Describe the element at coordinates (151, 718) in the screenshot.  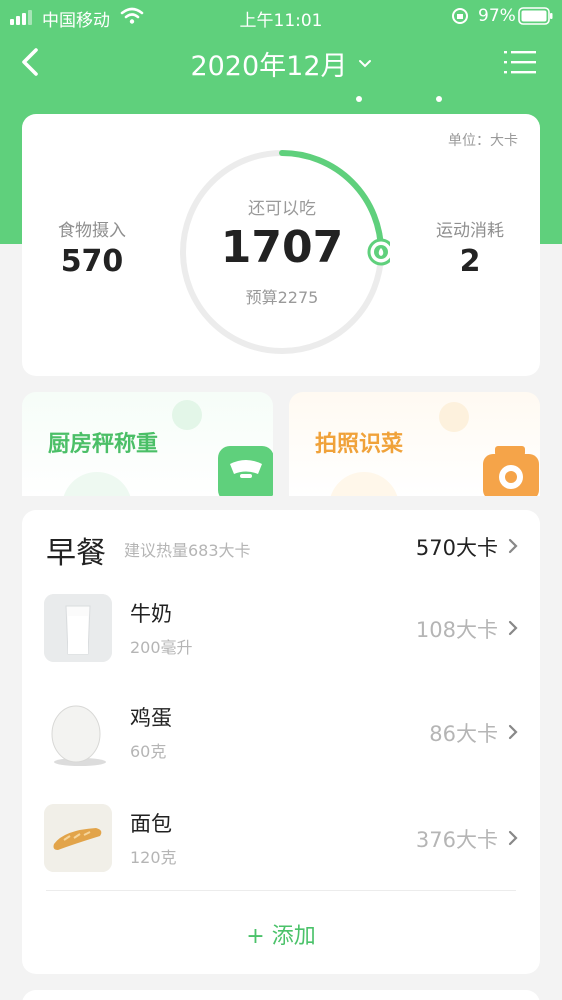
I see `food-name: 鸡蛋` at that location.